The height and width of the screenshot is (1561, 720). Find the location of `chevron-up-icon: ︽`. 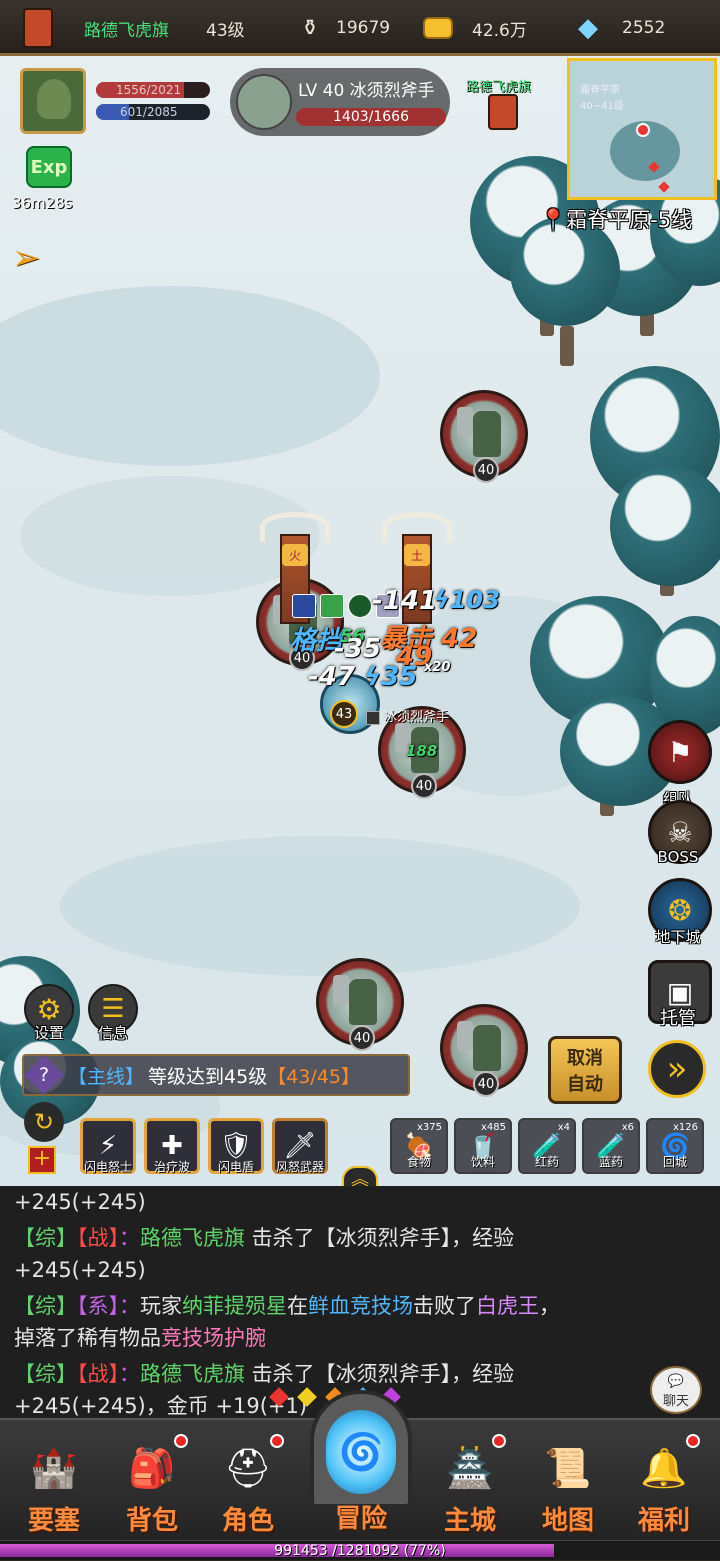

chevron-up-icon: ︽ is located at coordinates (360, 1177).